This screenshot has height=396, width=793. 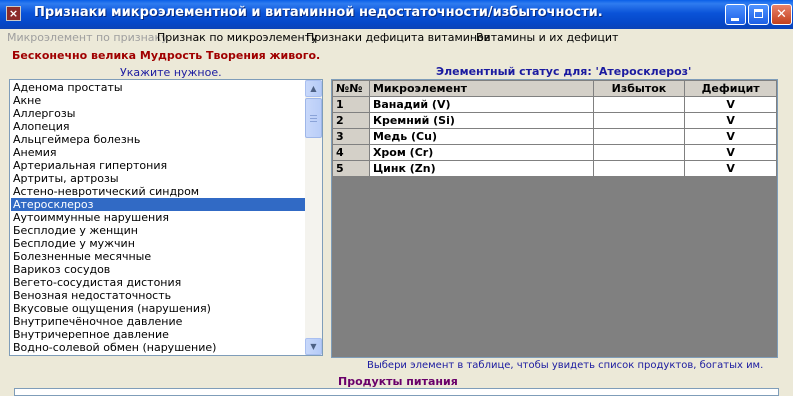 What do you see at coordinates (481, 168) in the screenshot?
I see `element-cell: Цинк (Zn)` at bounding box center [481, 168].